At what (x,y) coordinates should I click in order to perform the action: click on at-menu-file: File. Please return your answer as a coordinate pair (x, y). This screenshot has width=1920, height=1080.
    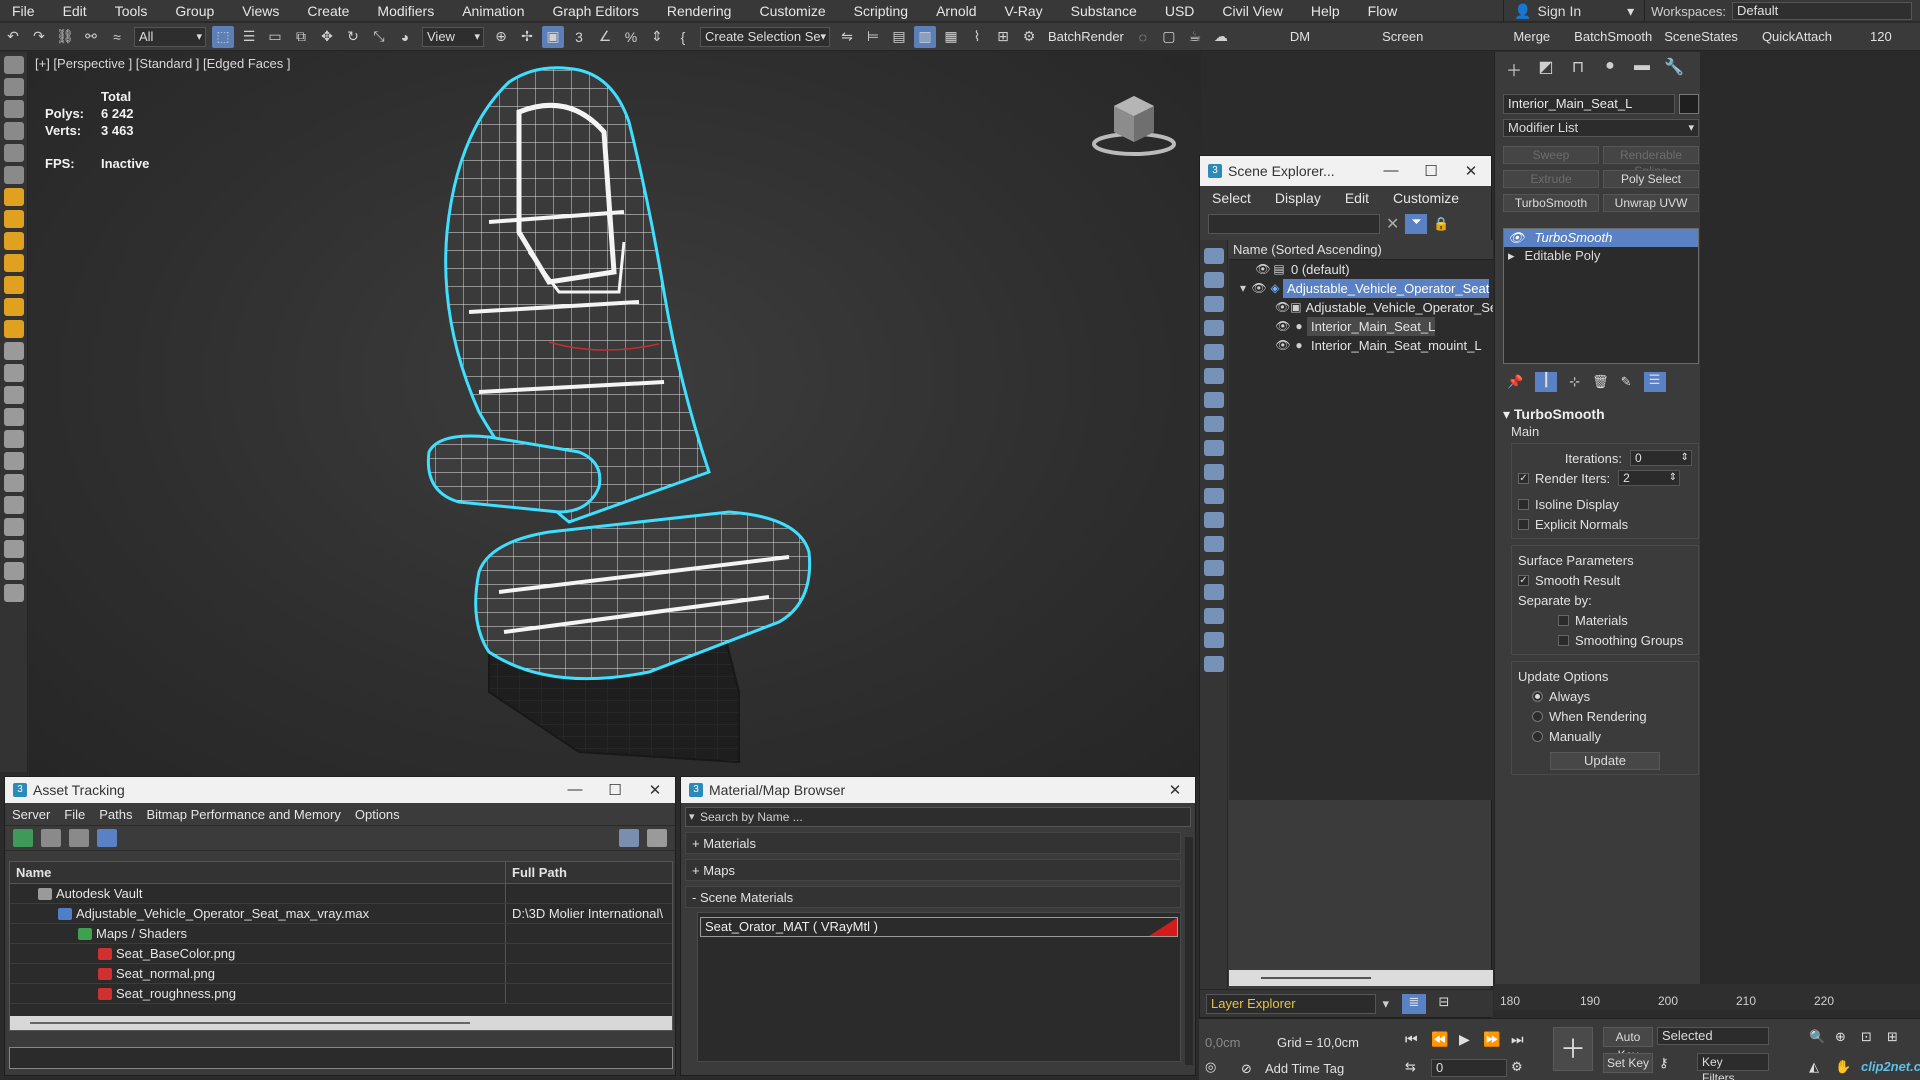
    Looking at the image, I should click on (74, 814).